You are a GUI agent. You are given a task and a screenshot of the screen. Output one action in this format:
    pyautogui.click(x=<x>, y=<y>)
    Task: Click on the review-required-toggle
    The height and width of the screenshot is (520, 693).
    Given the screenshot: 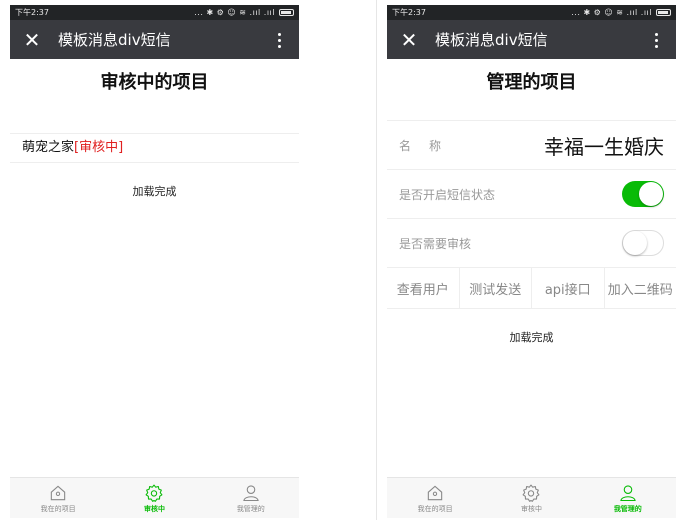 What is the action you would take?
    pyautogui.click(x=643, y=243)
    